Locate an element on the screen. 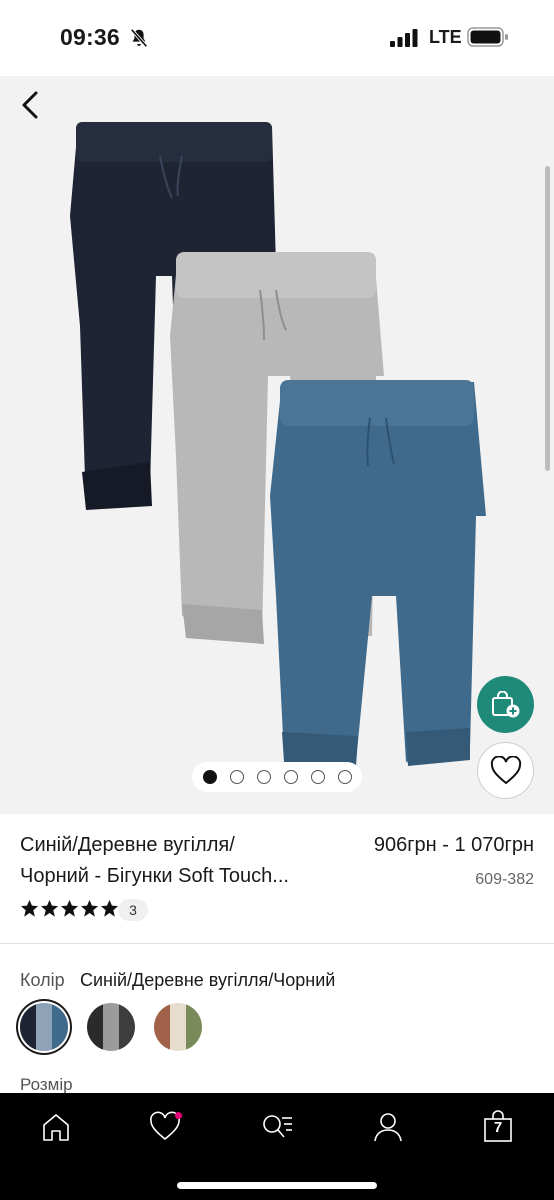 Image resolution: width=554 pixels, height=1200 pixels. battery-icon is located at coordinates (487, 37).